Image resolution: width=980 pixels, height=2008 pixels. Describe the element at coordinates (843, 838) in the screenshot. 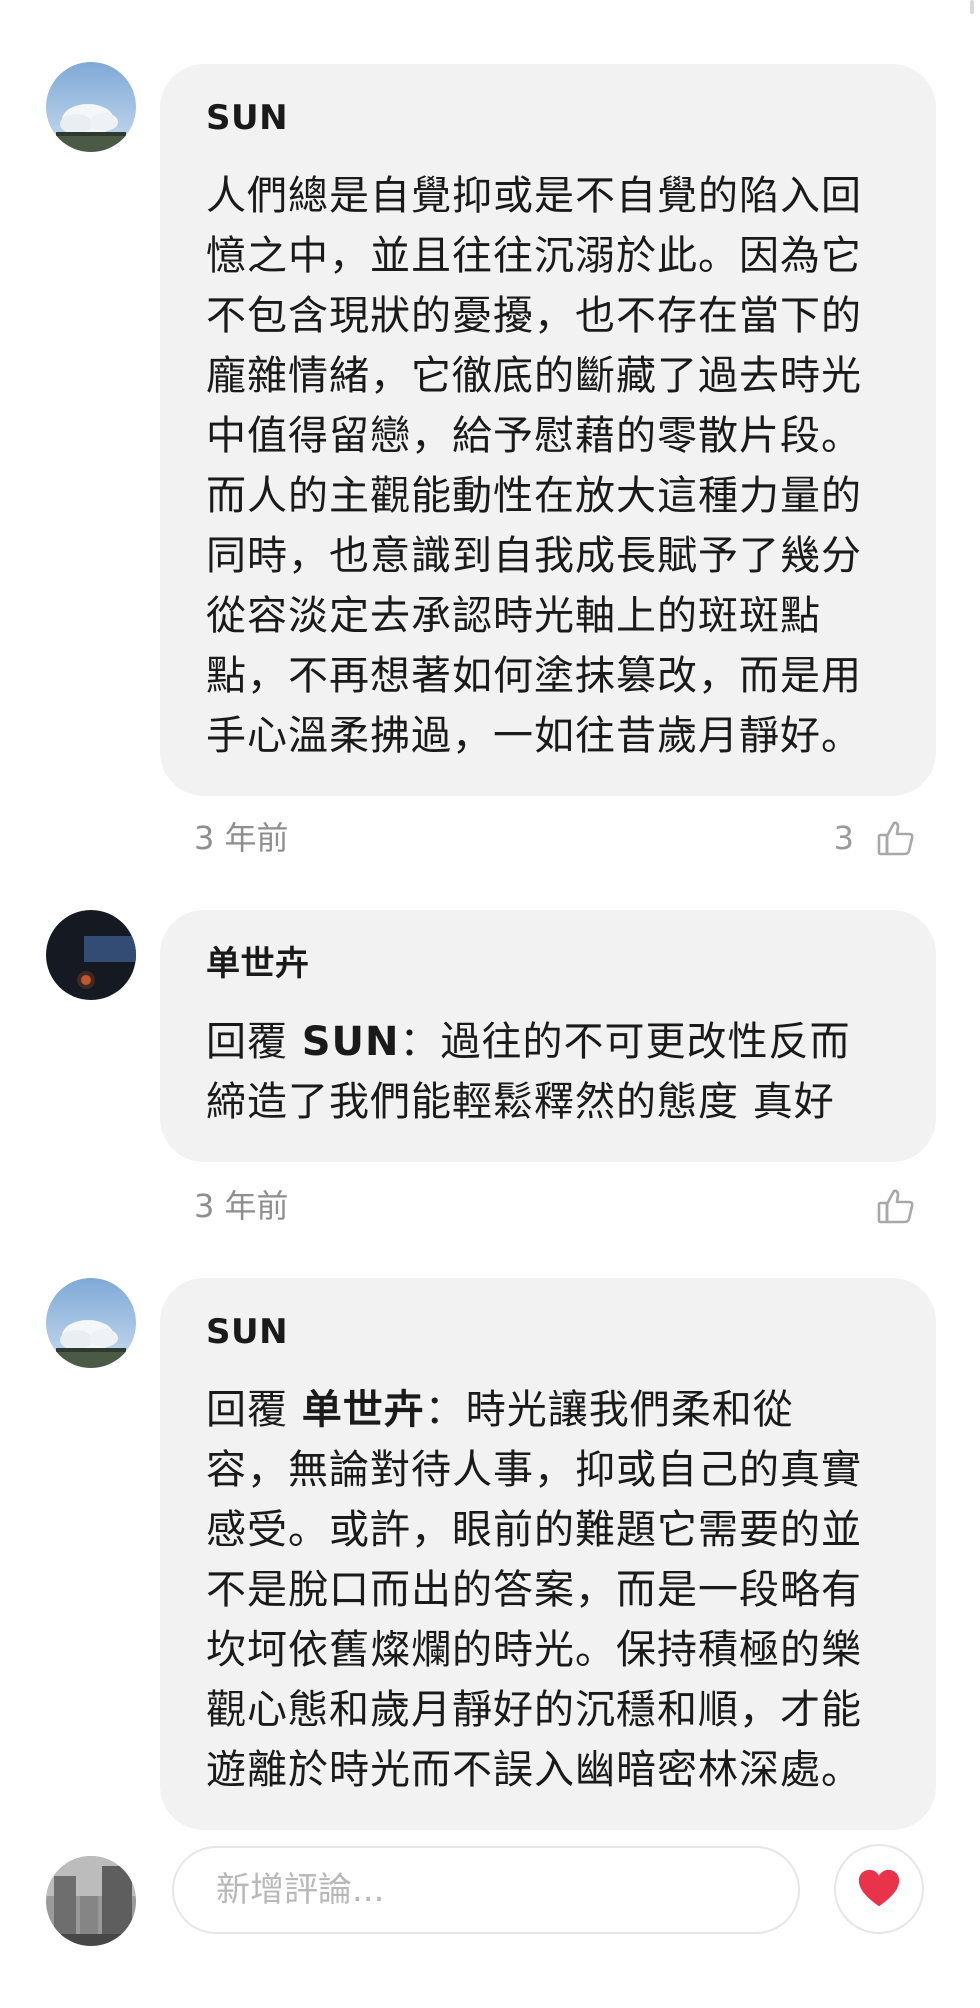

I see `like-count: 3` at that location.